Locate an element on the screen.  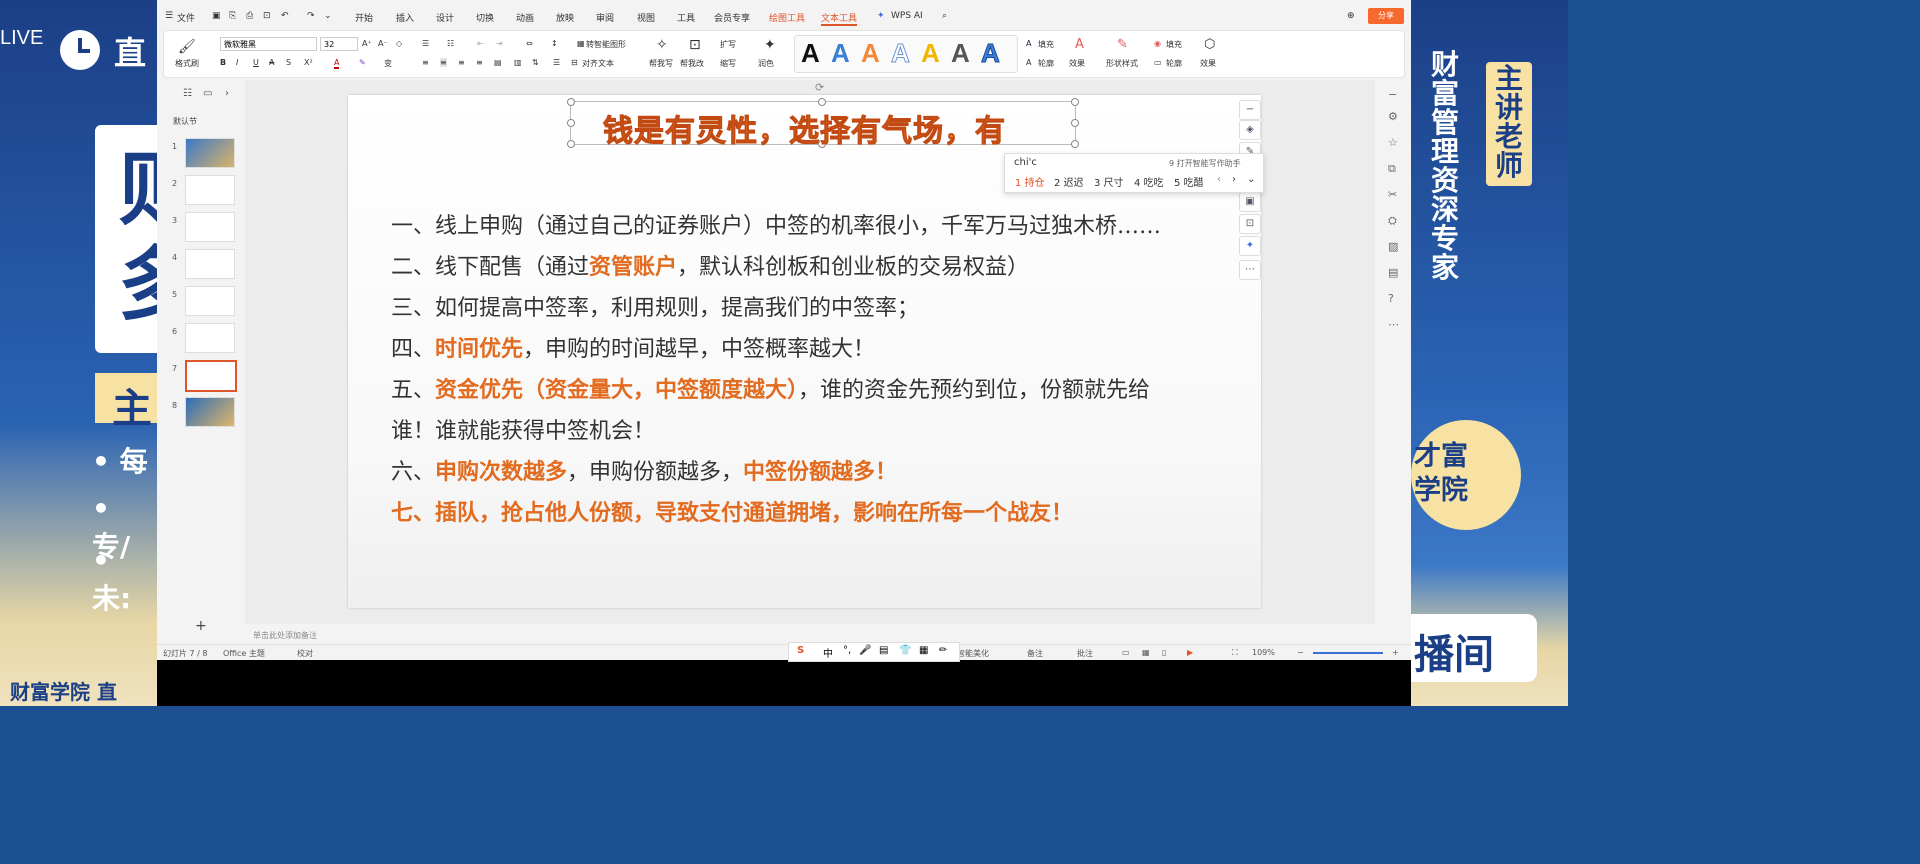
text-box-icon: ⊡ is located at coordinates (1250, 224).